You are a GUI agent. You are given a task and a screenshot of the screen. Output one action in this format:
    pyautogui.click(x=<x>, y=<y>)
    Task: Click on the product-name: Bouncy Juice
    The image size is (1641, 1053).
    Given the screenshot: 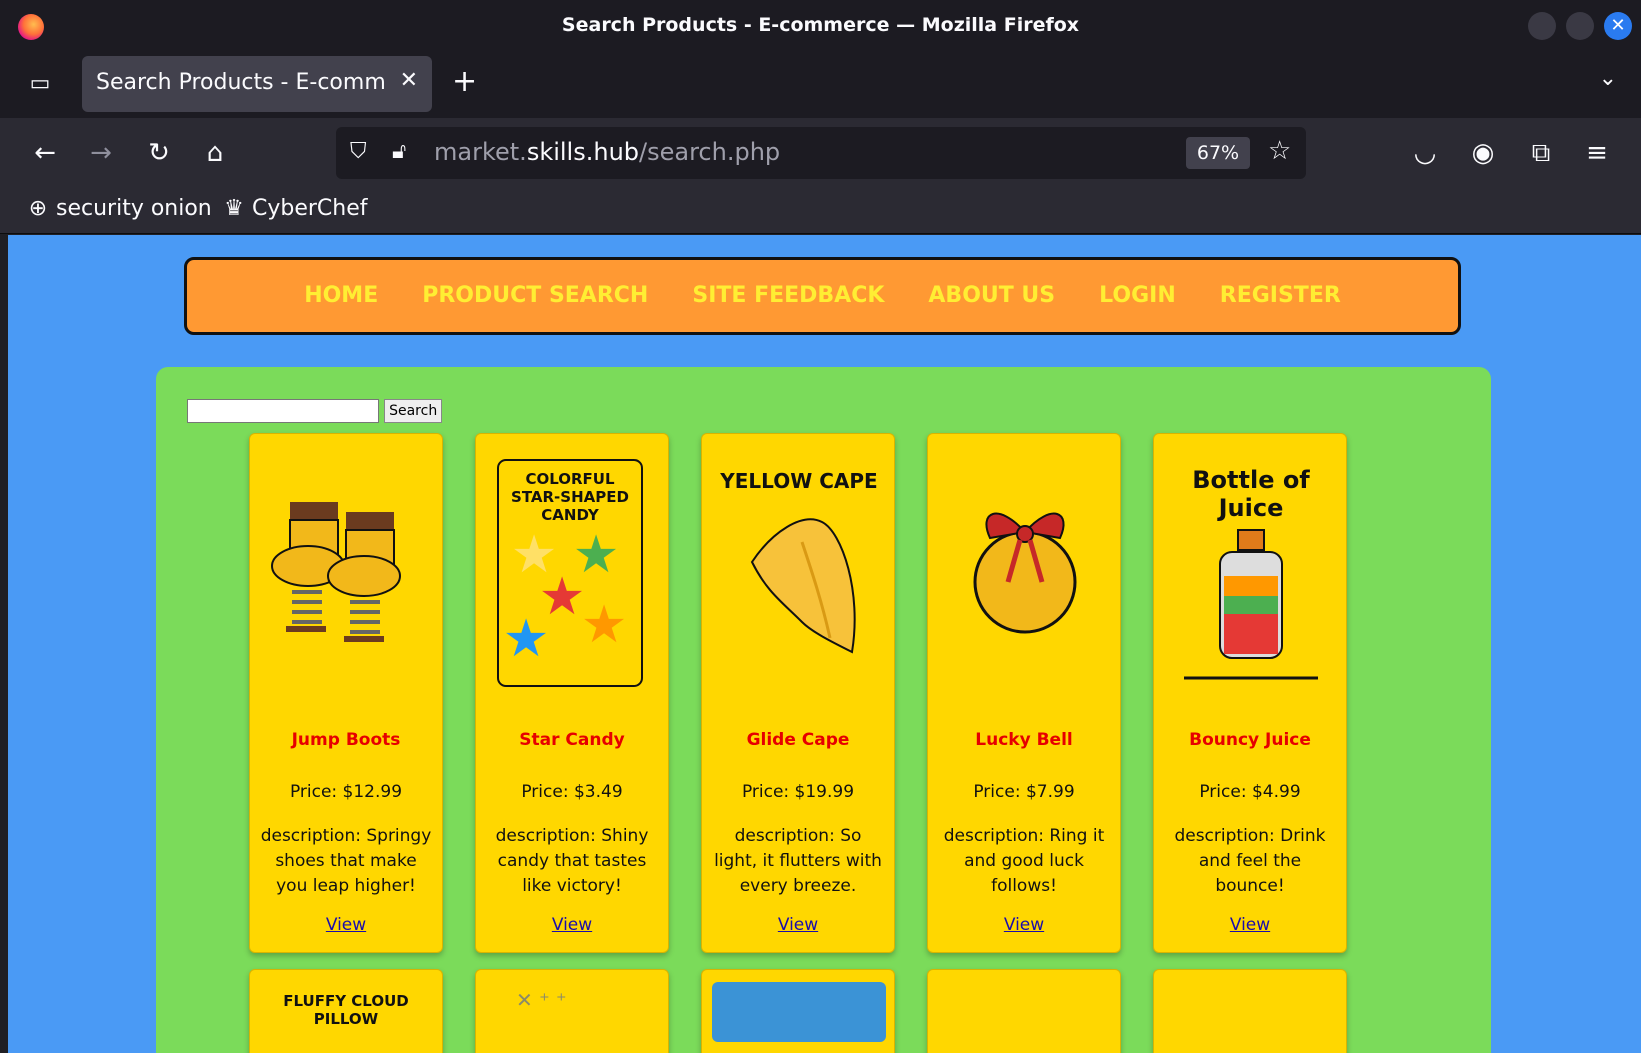 What is the action you would take?
    pyautogui.click(x=1250, y=740)
    